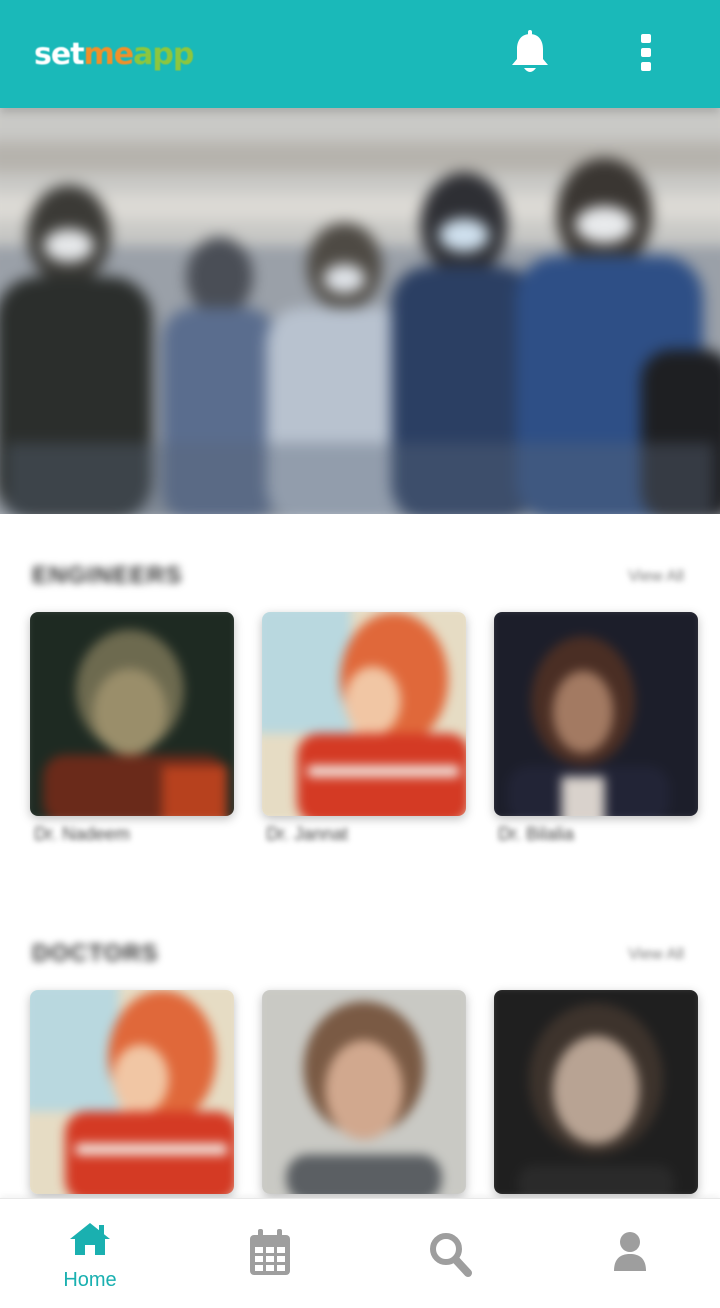  Describe the element at coordinates (307, 834) in the screenshot. I see `profile-name: Dr. Jannat` at that location.